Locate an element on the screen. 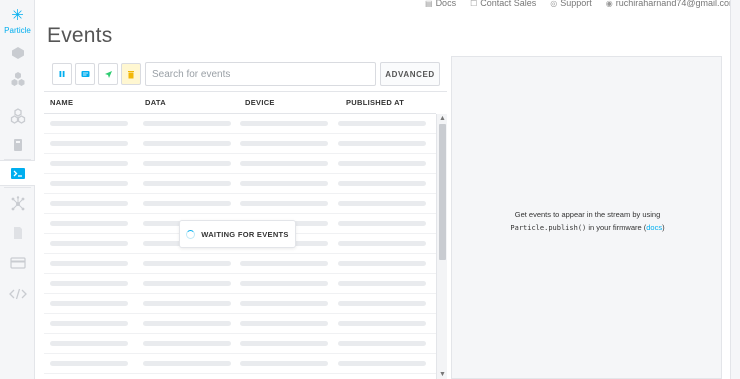 Image resolution: width=740 pixels, height=379 pixels. column-device: DEVICE is located at coordinates (260, 102).